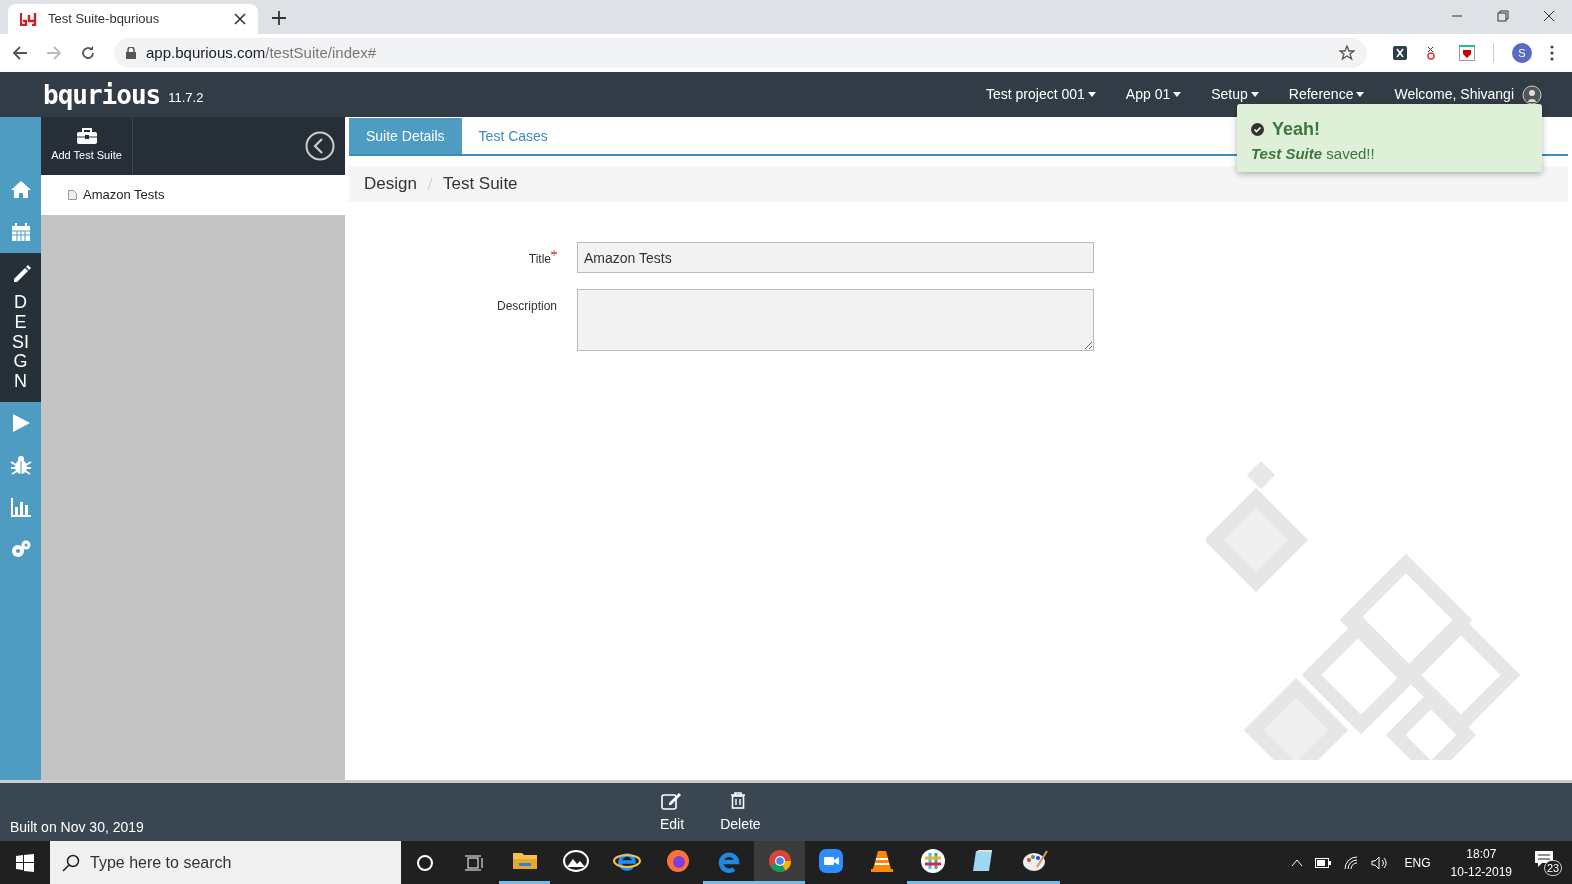 Image resolution: width=1572 pixels, height=884 pixels. What do you see at coordinates (279, 18) in the screenshot?
I see `new-tab-icon` at bounding box center [279, 18].